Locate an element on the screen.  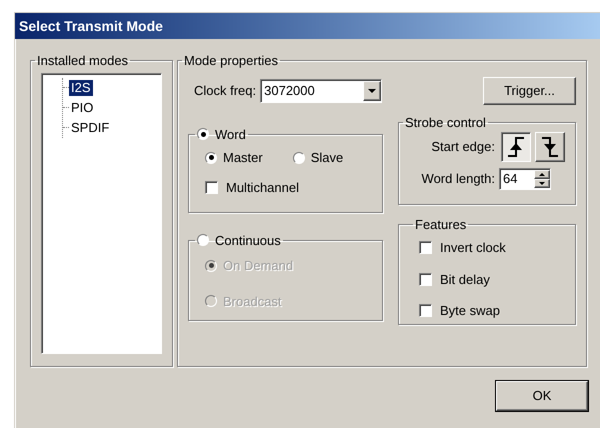
field-label: Clock freq: is located at coordinates (225, 91).